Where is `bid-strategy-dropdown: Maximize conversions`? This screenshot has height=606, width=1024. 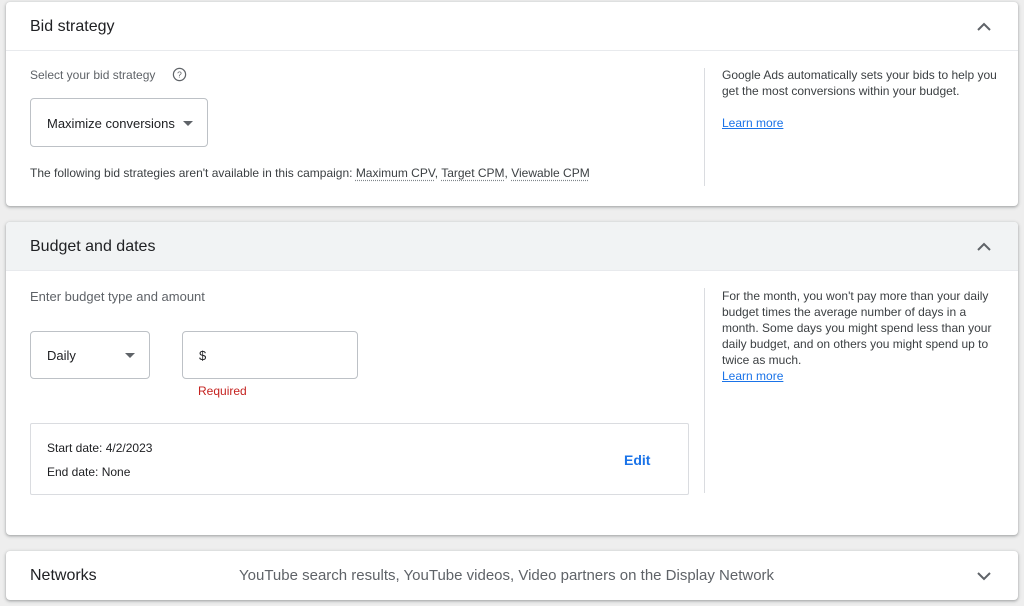 bid-strategy-dropdown: Maximize conversions is located at coordinates (119, 122).